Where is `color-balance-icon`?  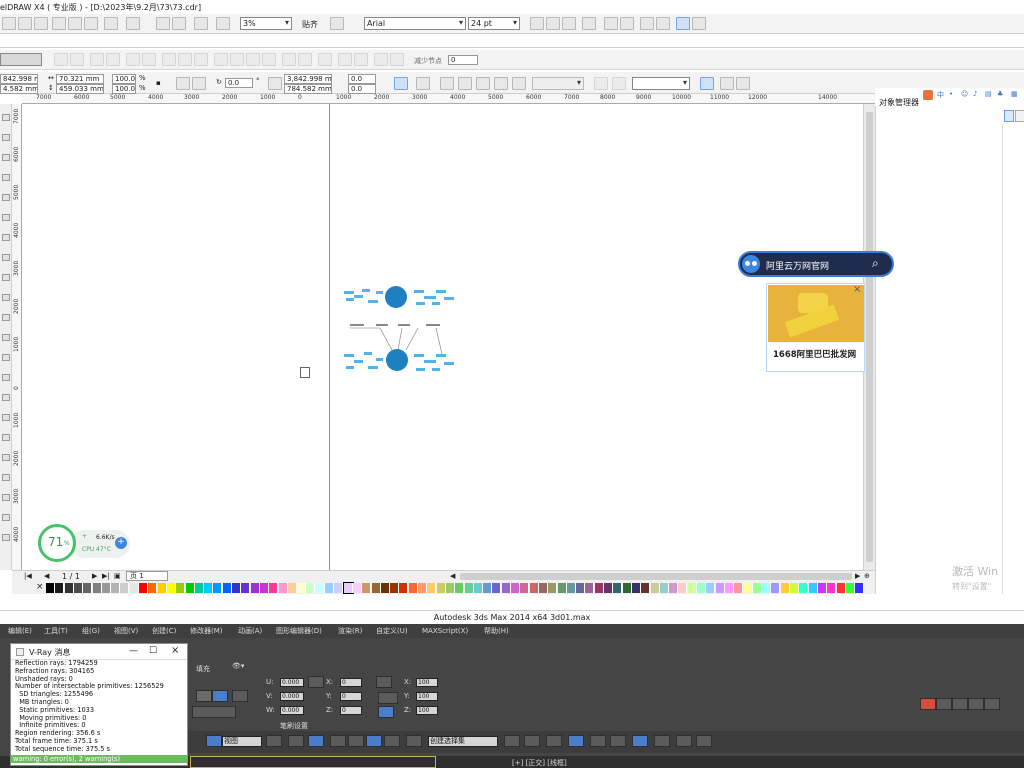 color-balance-icon is located at coordinates (743, 83).